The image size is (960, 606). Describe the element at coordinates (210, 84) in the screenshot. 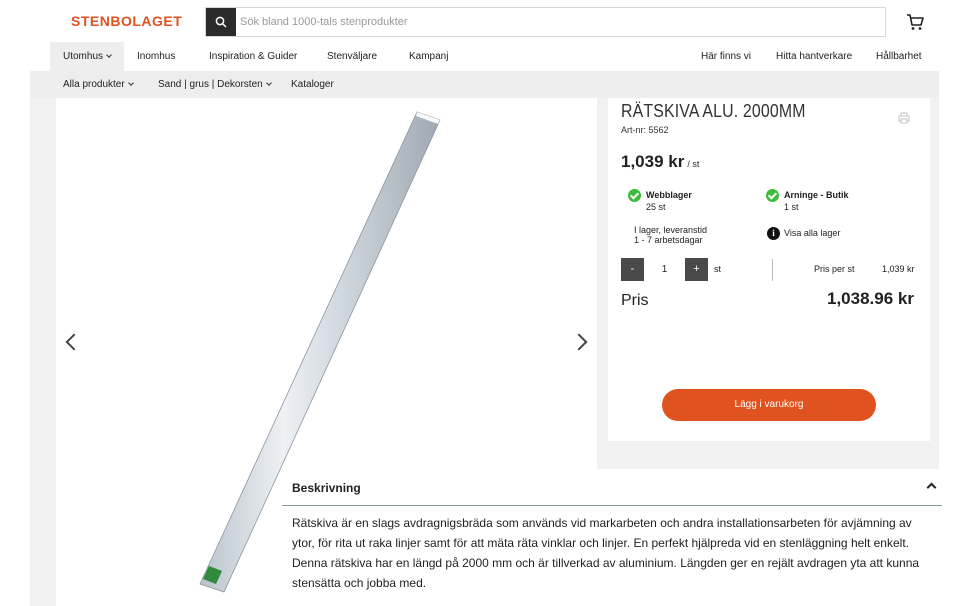

I see `subnav-label: Sand | grus | Dekorsten` at that location.